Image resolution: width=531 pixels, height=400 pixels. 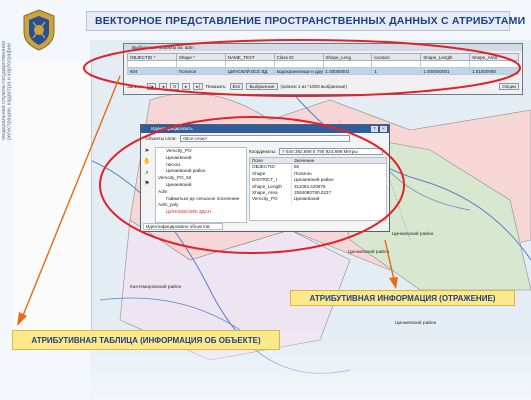 What do you see at coordinates (402, 298) in the screenshot?
I see `callout-attribute-info: АТРИБУТИВНАЯ ИНФОРМАЦИЯ (ОТРАЖЕНИЕ)` at bounding box center [402, 298].